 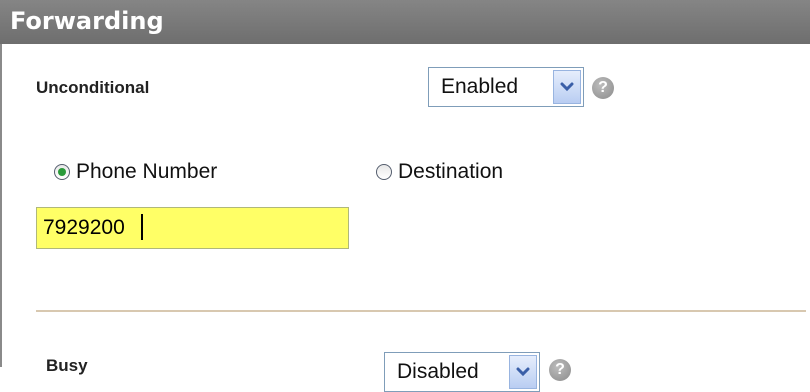 I want to click on busy-select: Disabled, so click(x=462, y=372).